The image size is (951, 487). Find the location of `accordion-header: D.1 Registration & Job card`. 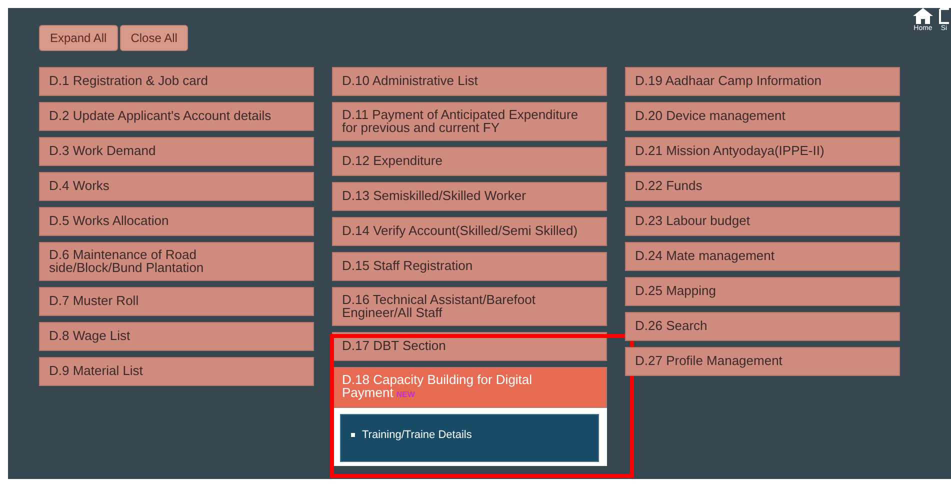

accordion-header: D.1 Registration & Job card is located at coordinates (176, 81).